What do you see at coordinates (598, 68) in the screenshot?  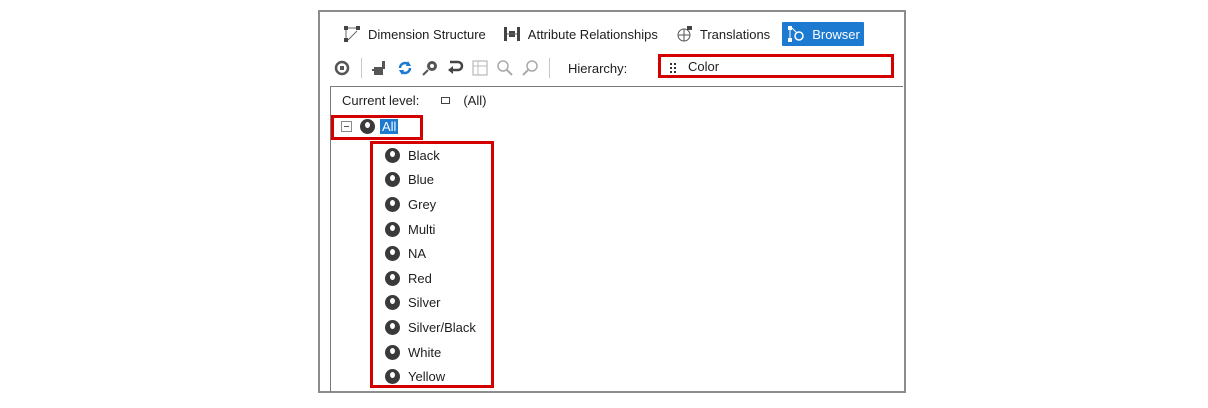 I see `hierarchy-label: Hierarchy:` at bounding box center [598, 68].